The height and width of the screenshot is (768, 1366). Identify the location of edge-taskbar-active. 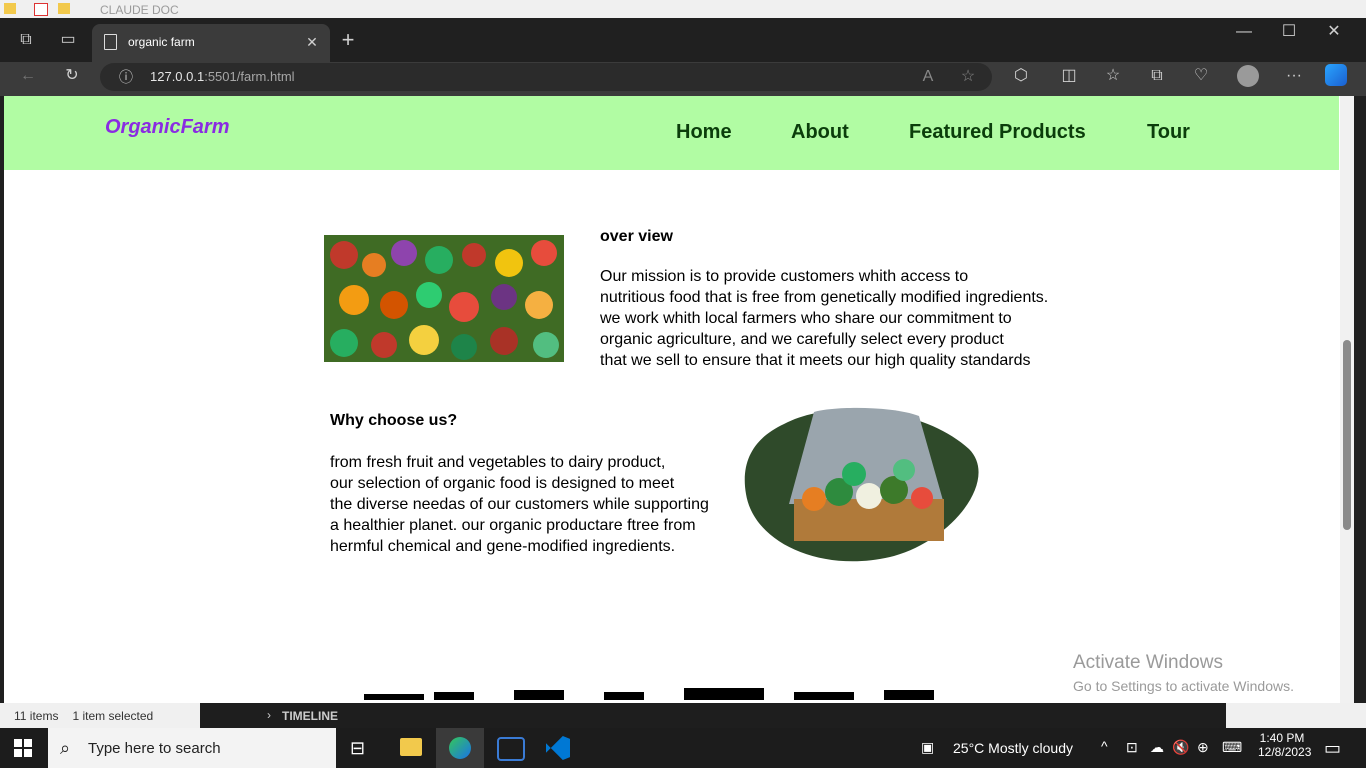
(460, 748).